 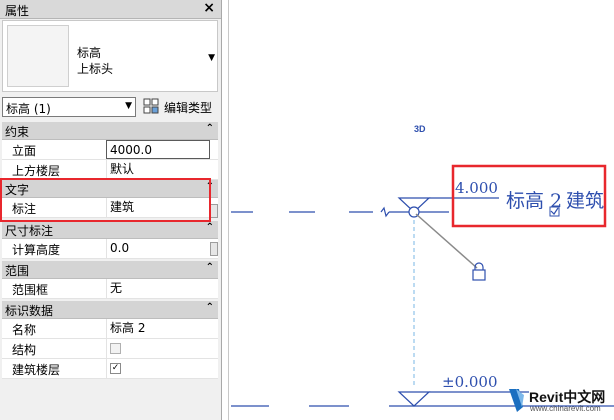 I want to click on type-selector: 标高 上标头 ▼, so click(x=110, y=56).